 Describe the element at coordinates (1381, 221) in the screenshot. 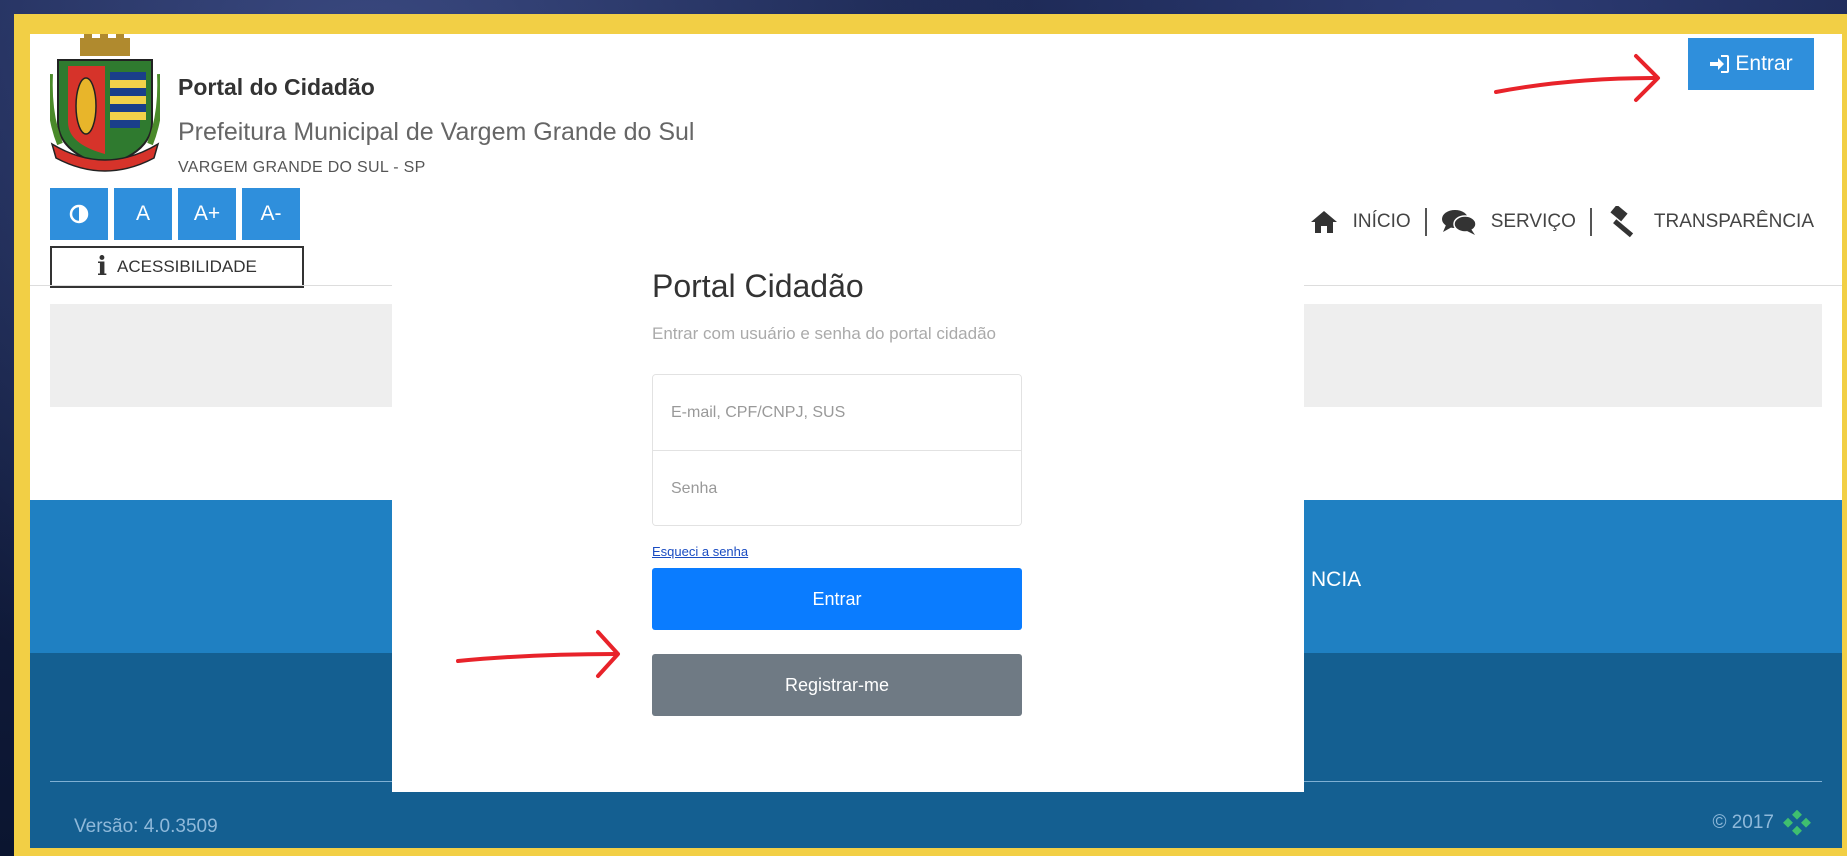

I see `nav-label-inicio: INÍCIO` at that location.